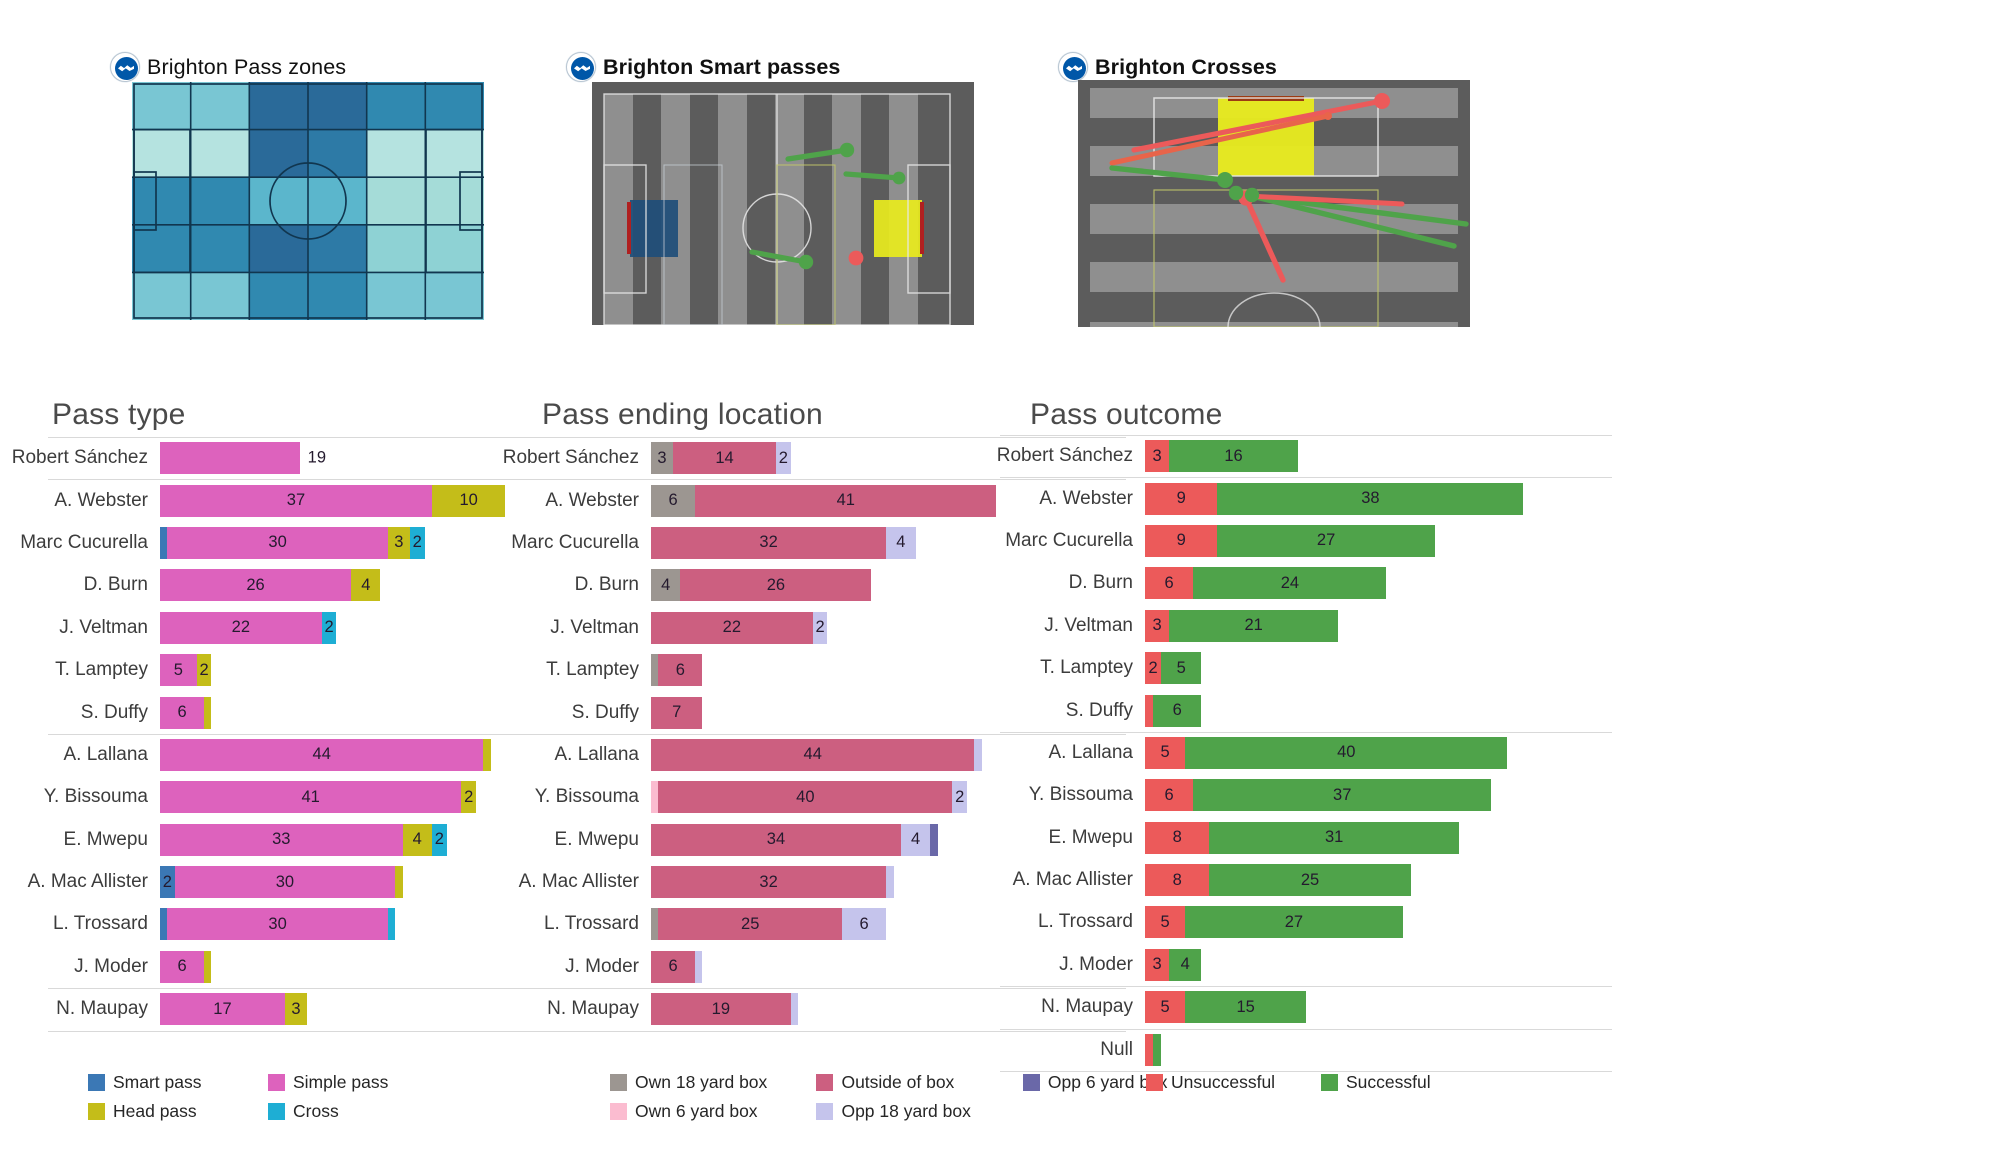  I want to click on table-row: D. Burn 26 4, so click(352, 585).